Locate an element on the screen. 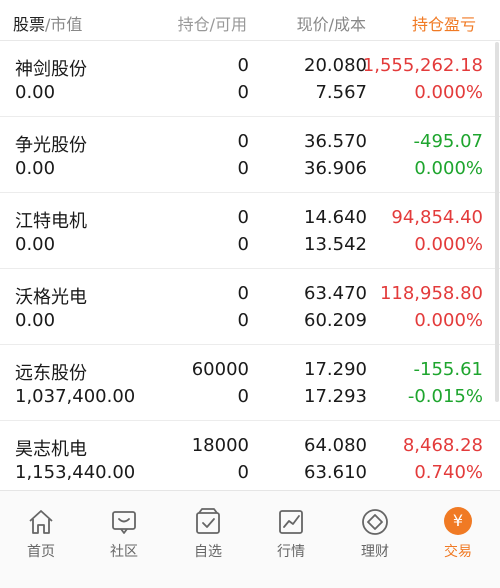  market-value: 1,037,400.00 is located at coordinates (75, 396).